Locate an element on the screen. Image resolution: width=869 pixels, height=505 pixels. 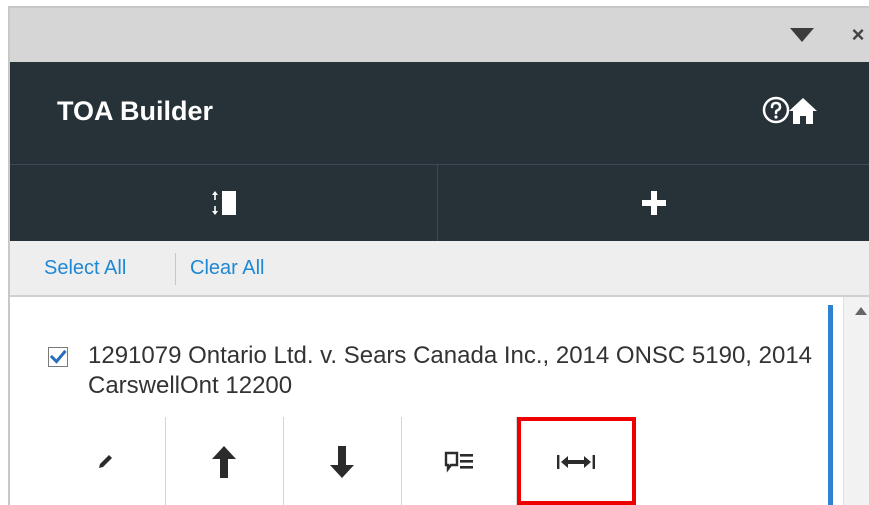
pane-menu-button is located at coordinates (802, 35).